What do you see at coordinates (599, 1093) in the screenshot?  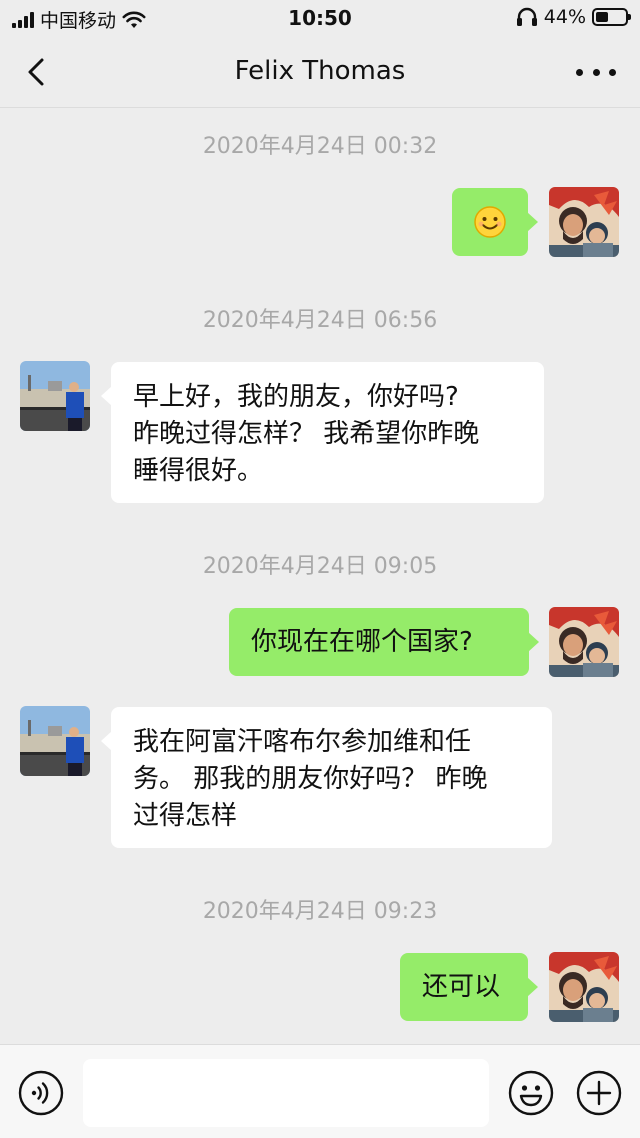 I see `plus-icon` at bounding box center [599, 1093].